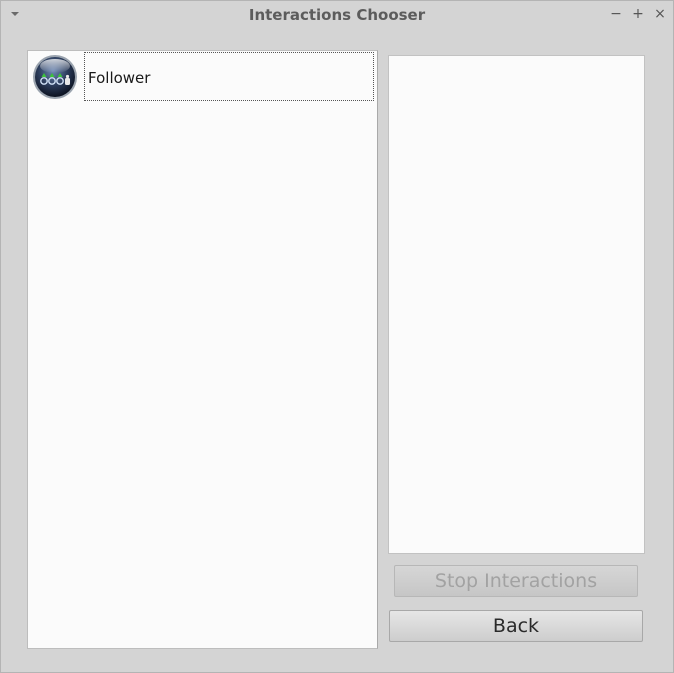 This screenshot has height=673, width=674. What do you see at coordinates (516, 626) in the screenshot?
I see `back-button: Back` at bounding box center [516, 626].